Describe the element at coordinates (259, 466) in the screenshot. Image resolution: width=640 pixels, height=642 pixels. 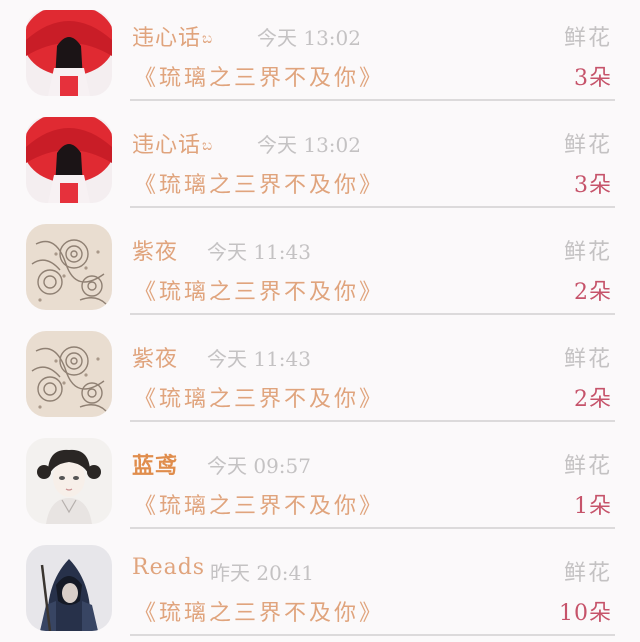
I see `gift-time: 今天 09:57` at that location.